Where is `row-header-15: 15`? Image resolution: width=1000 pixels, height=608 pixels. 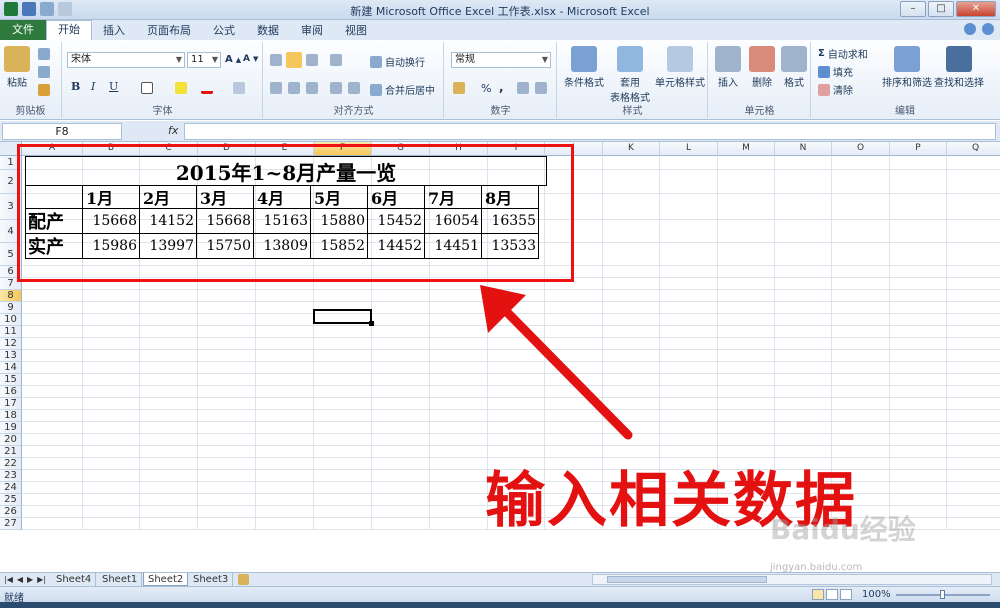 row-header-15: 15 is located at coordinates (11, 380).